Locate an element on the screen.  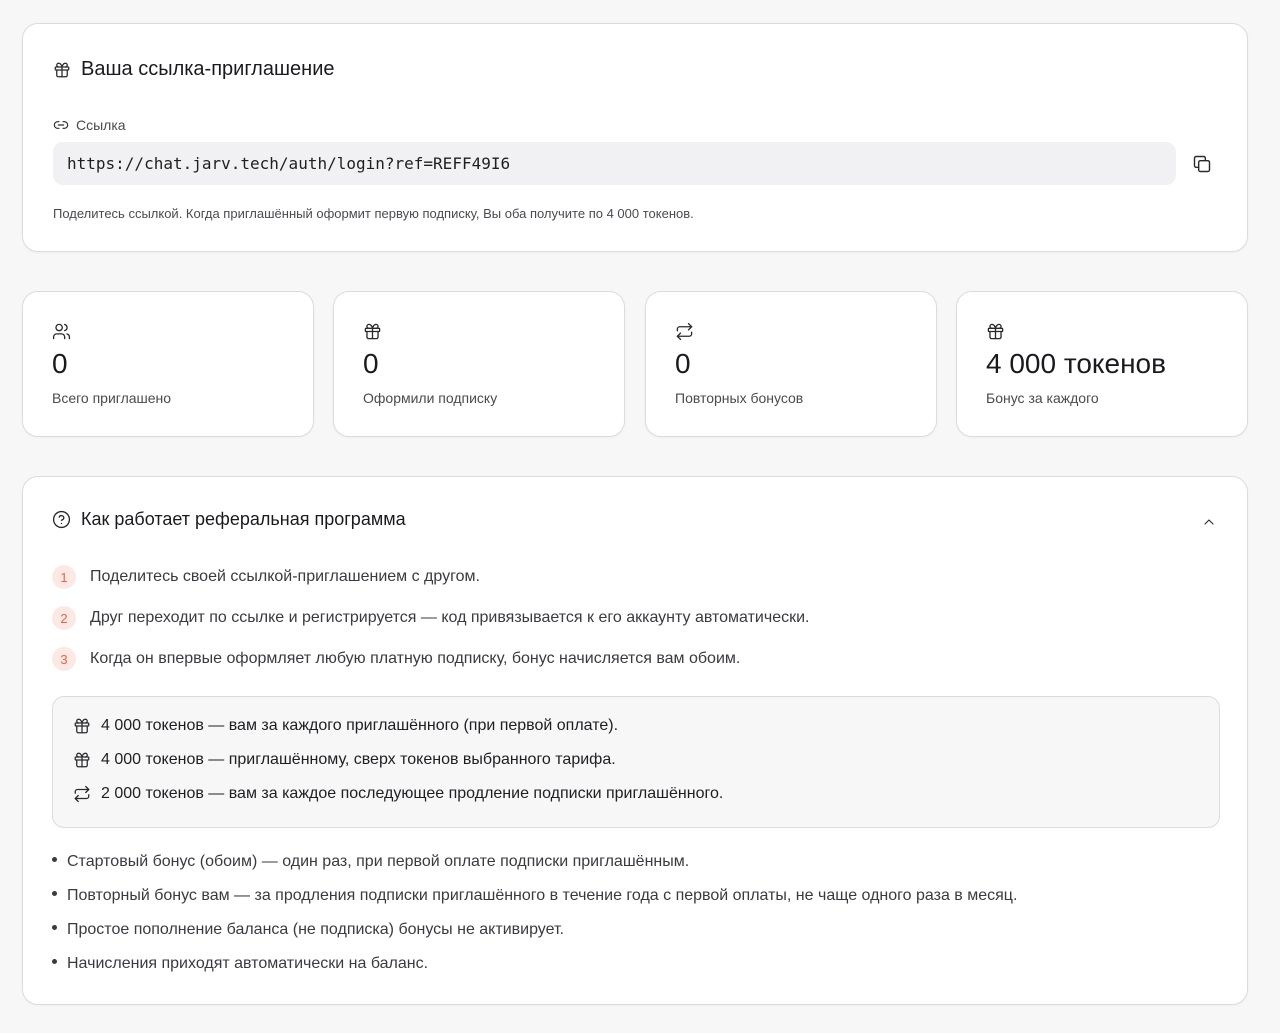
copy-icon is located at coordinates (1202, 164).